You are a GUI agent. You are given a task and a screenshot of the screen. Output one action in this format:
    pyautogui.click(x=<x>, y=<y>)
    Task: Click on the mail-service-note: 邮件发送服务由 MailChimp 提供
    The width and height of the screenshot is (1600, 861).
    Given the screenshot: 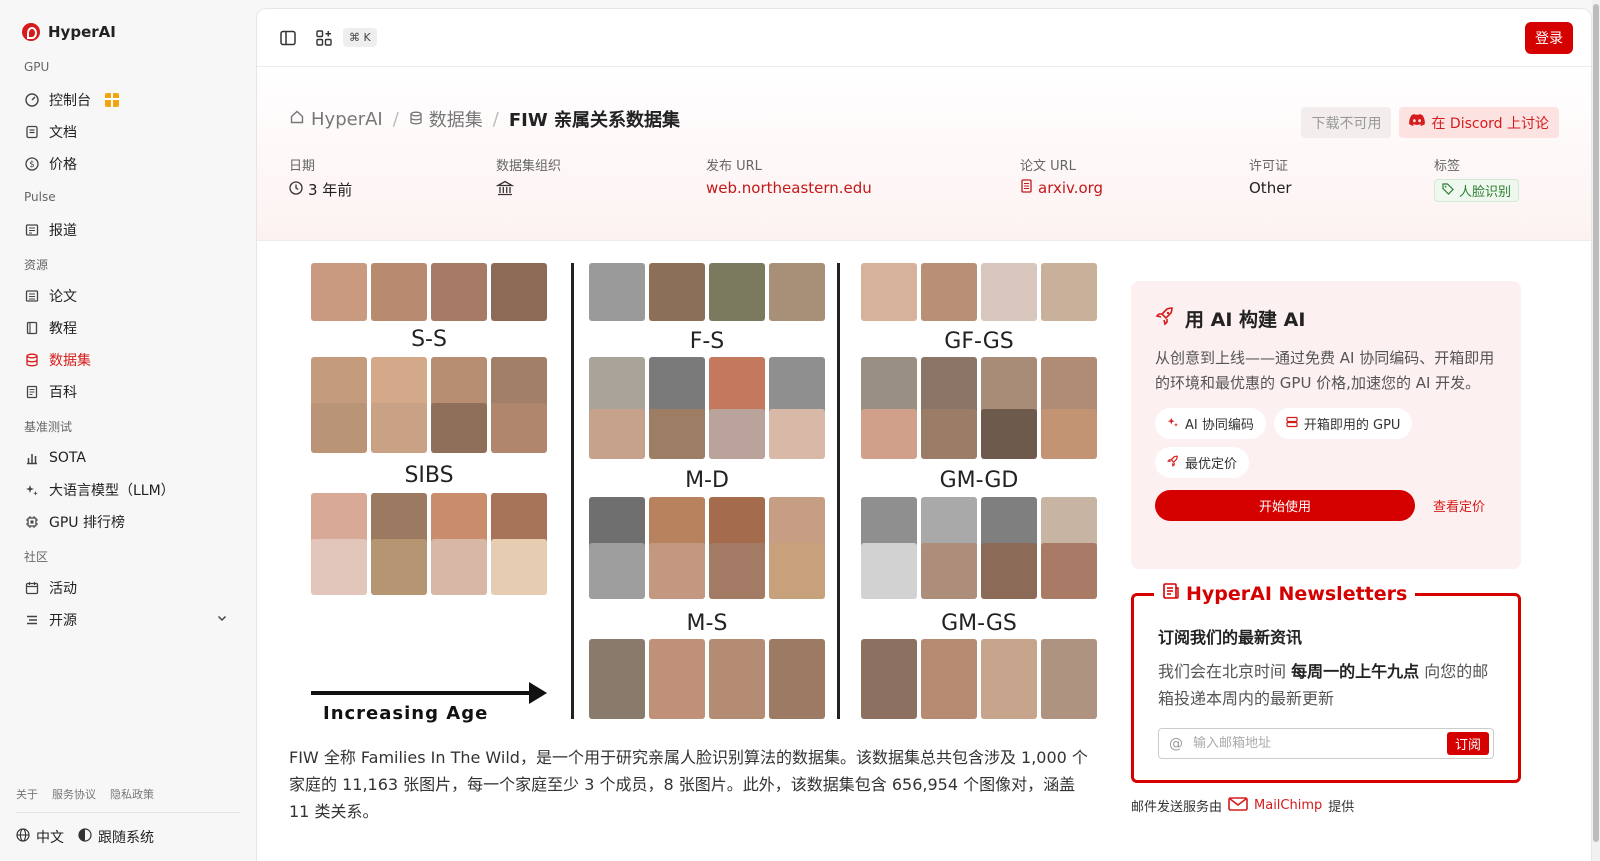 What is the action you would take?
    pyautogui.click(x=1242, y=805)
    